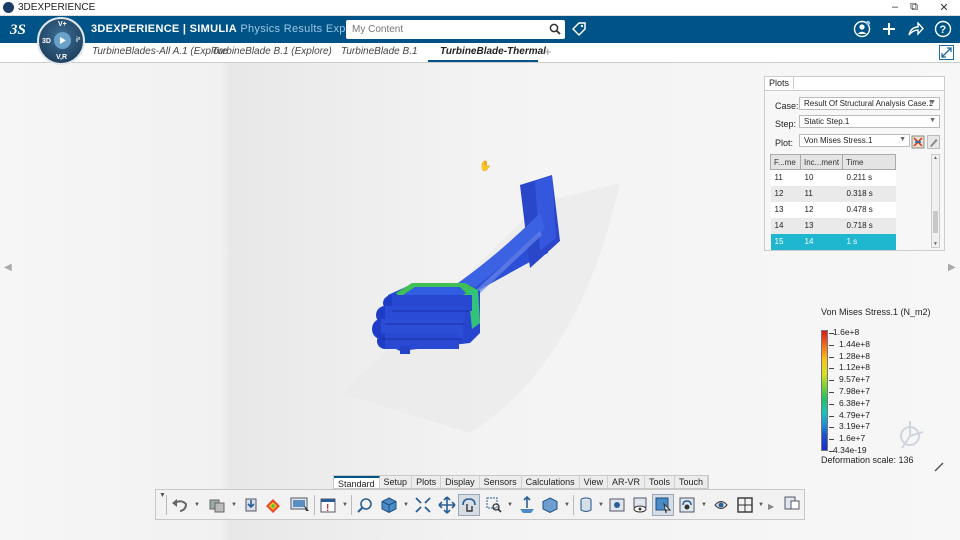 Image resolution: width=960 pixels, height=540 pixels. I want to click on play-icon, so click(62, 40).